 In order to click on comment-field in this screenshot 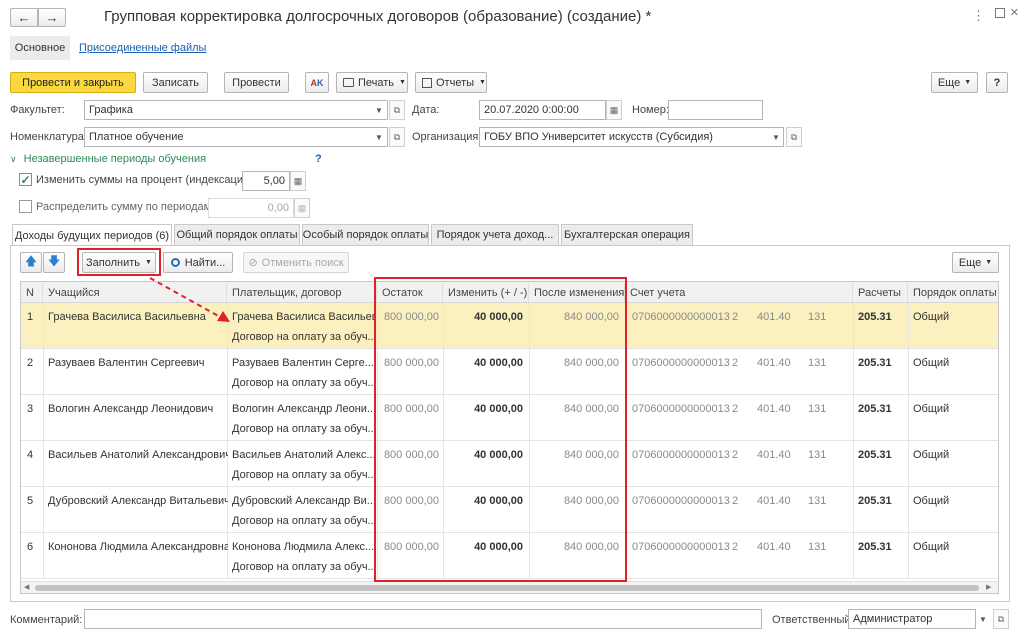, I will do `click(423, 619)`.